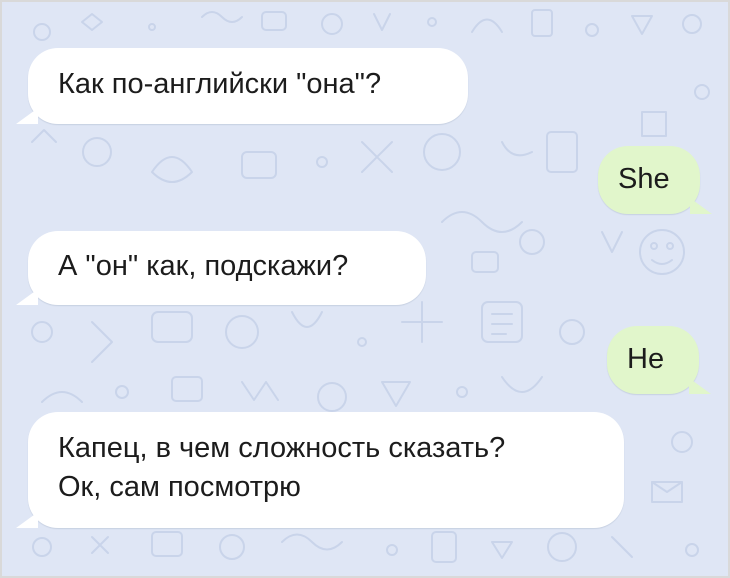  I want to click on message-text-line-2: Ок, сам посмотрю, so click(179, 487).